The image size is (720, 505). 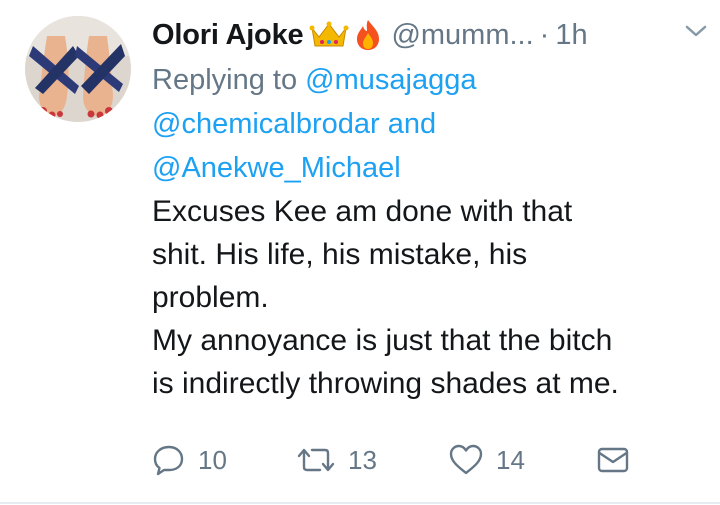 I want to click on heart-icon, so click(x=466, y=459).